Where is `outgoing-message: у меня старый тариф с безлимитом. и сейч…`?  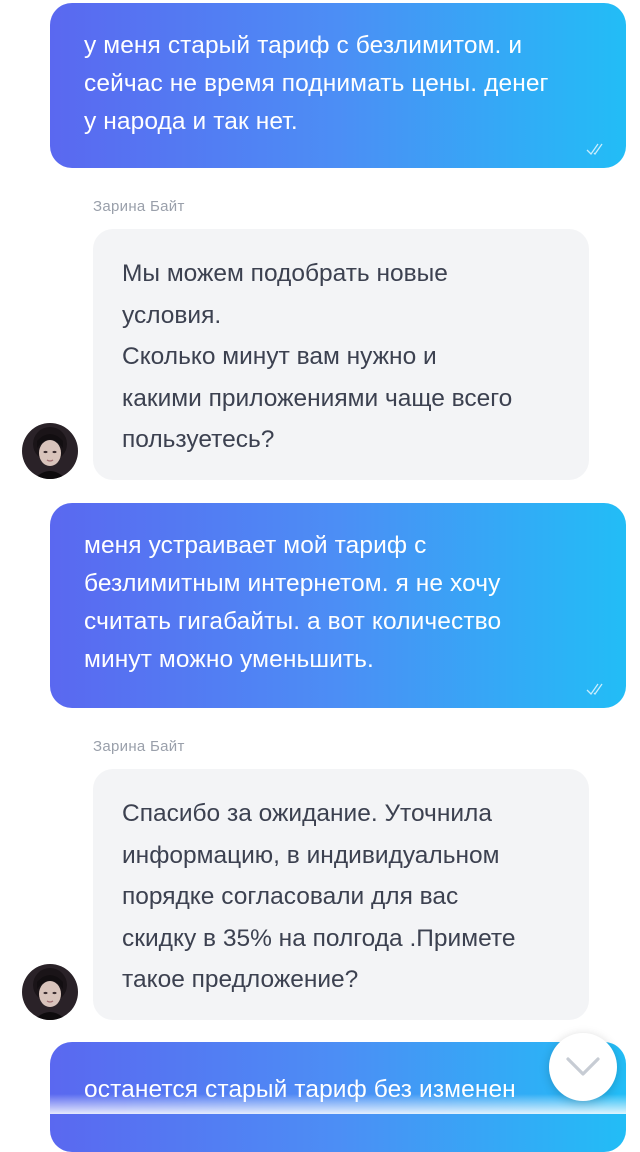 outgoing-message: у меня старый тариф с безлимитом. и сейч… is located at coordinates (338, 85).